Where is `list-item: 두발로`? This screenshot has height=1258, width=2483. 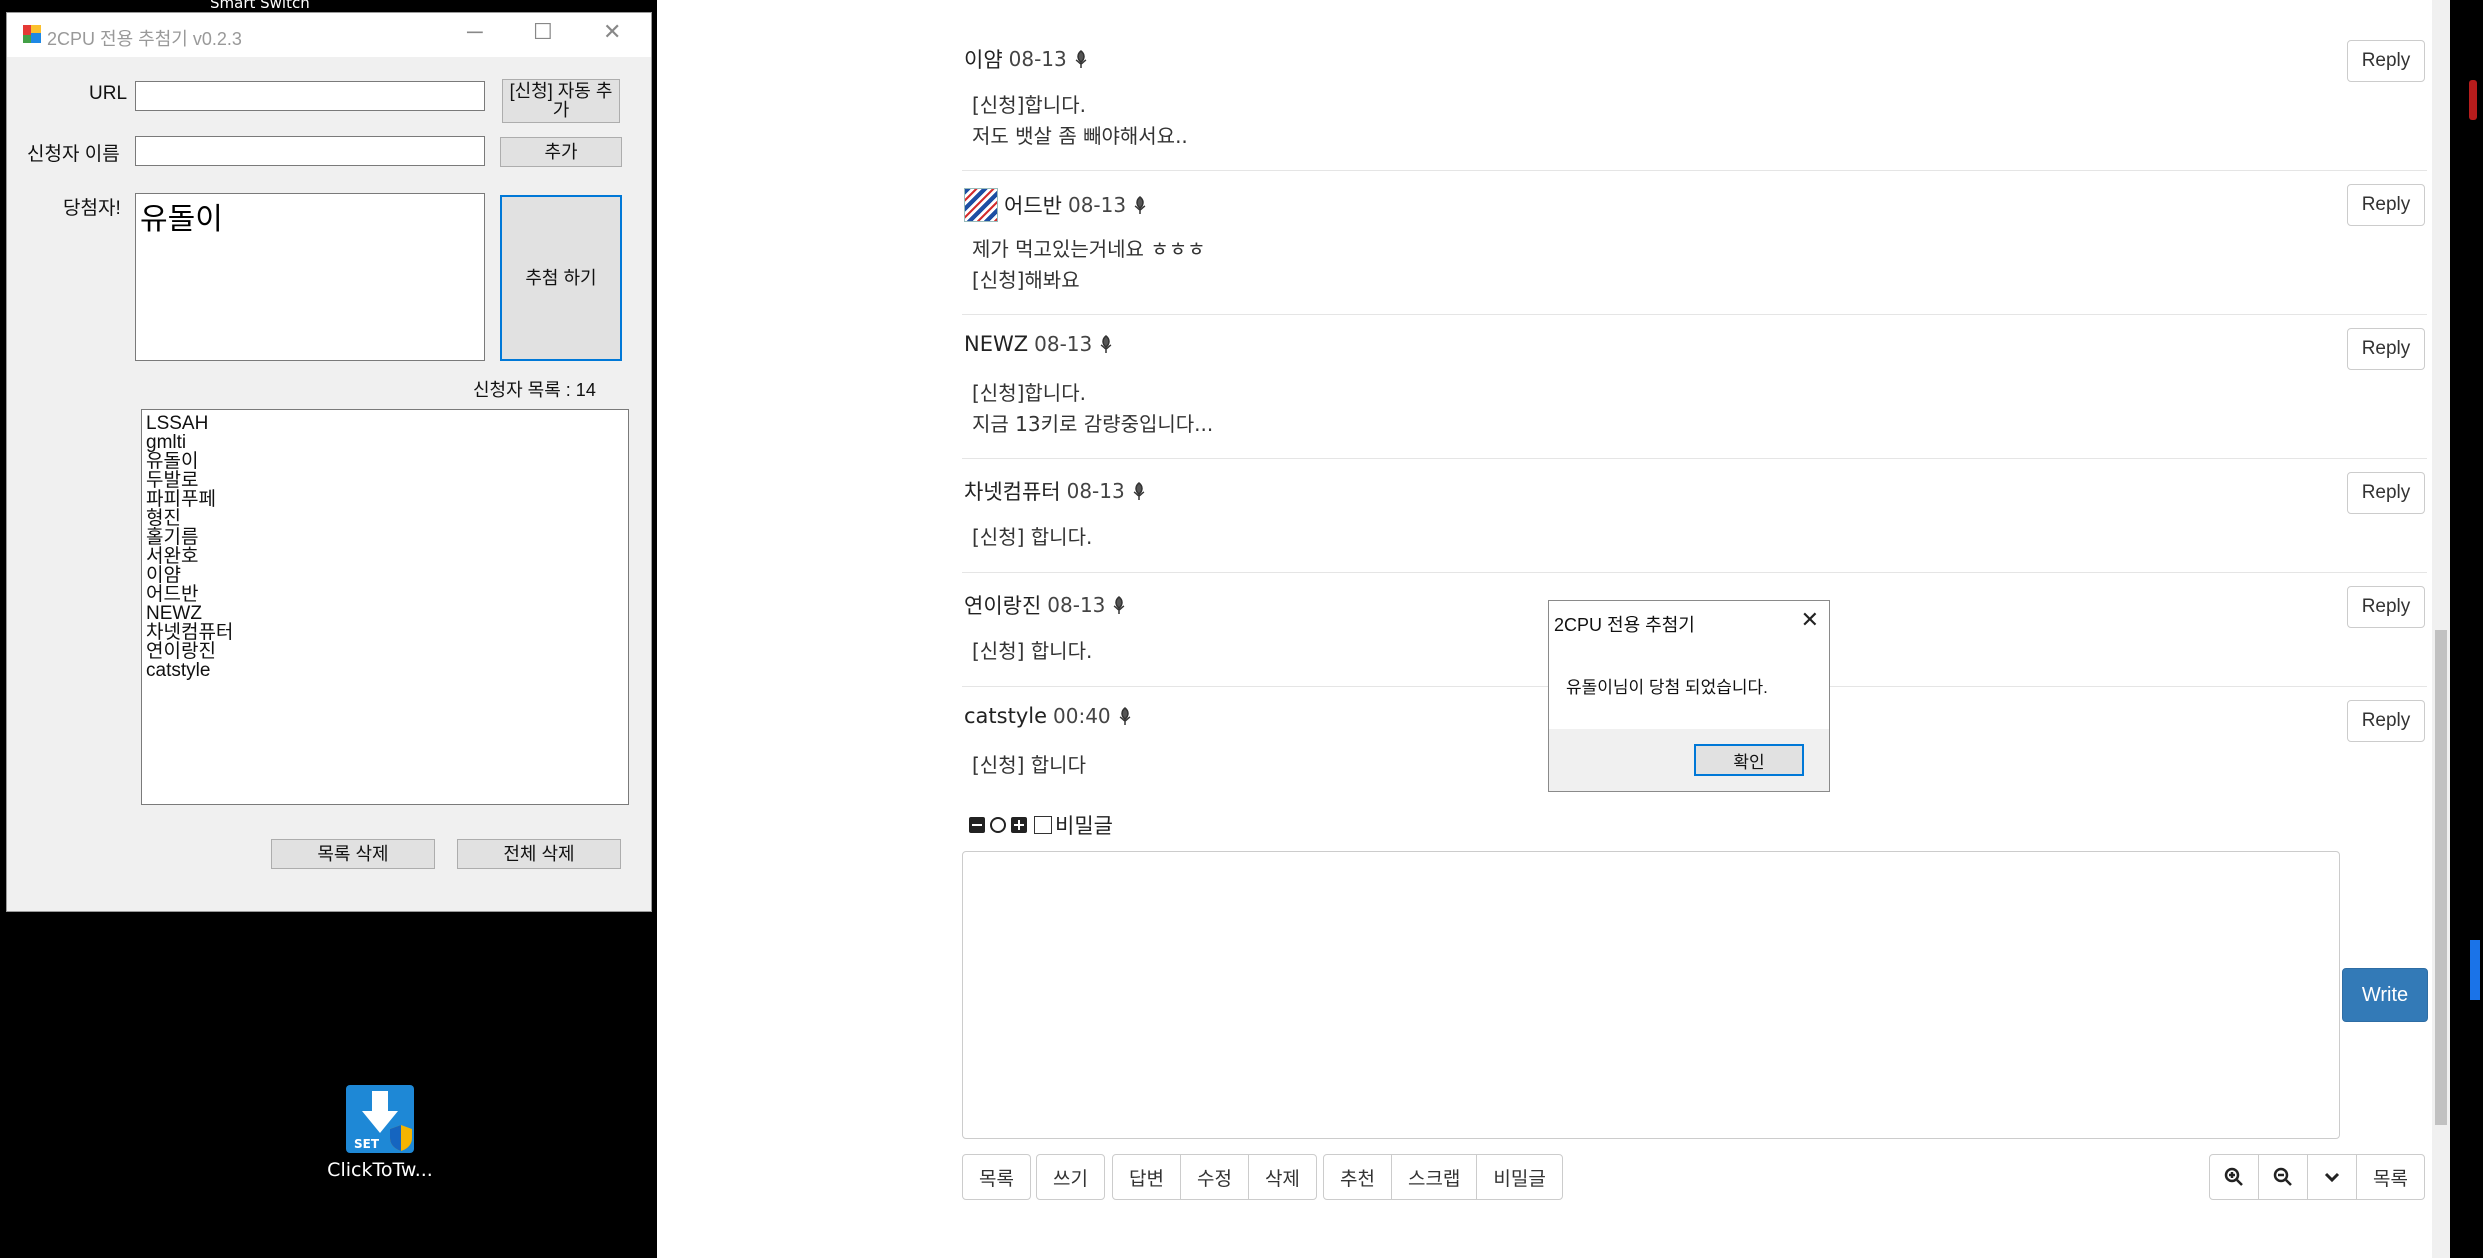 list-item: 두발로 is located at coordinates (385, 480).